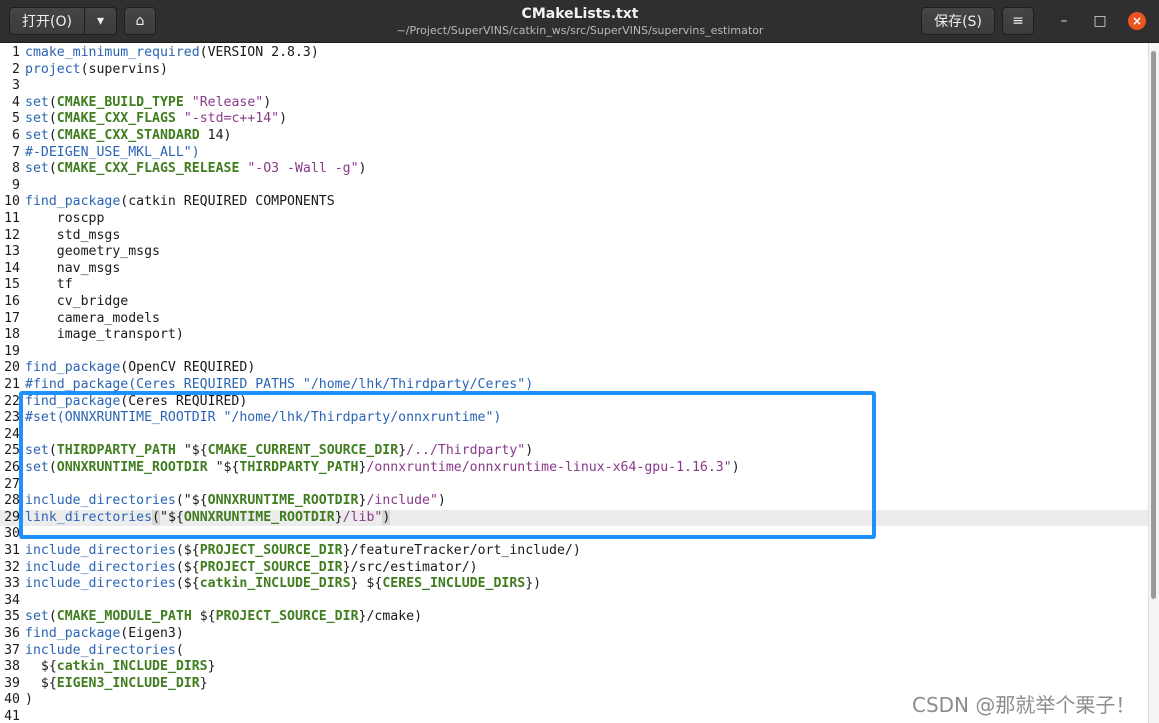  What do you see at coordinates (12, 418) in the screenshot?
I see `line-number: 23` at bounding box center [12, 418].